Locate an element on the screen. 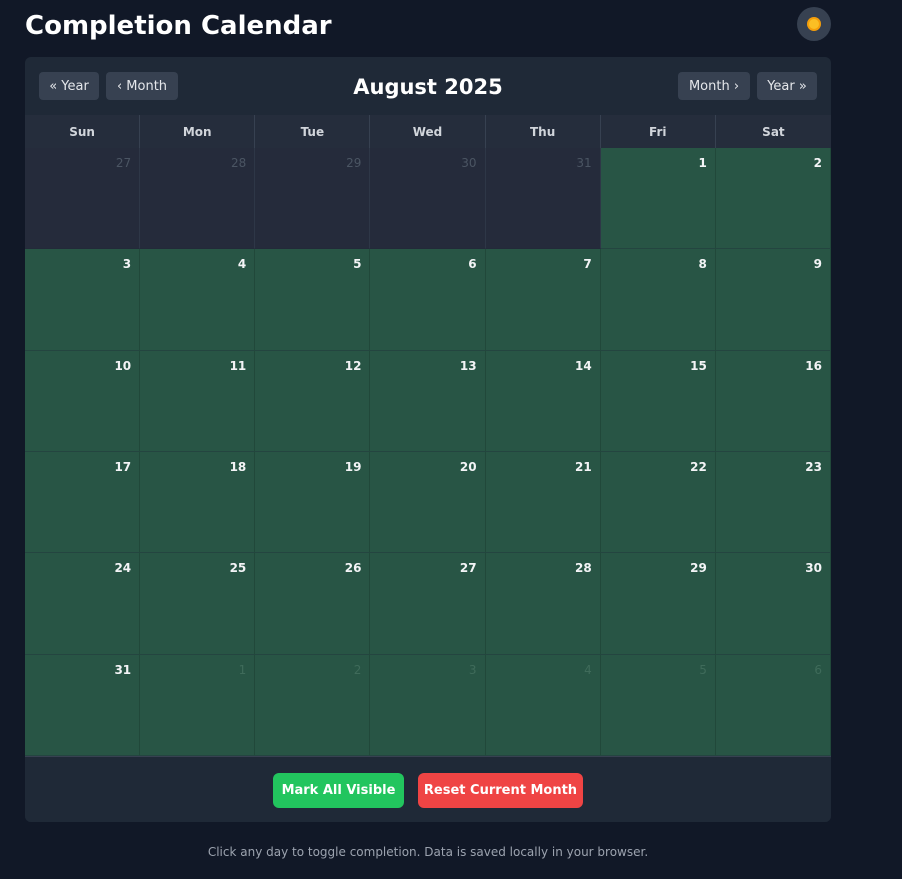  day-cell: 16 is located at coordinates (773, 401).